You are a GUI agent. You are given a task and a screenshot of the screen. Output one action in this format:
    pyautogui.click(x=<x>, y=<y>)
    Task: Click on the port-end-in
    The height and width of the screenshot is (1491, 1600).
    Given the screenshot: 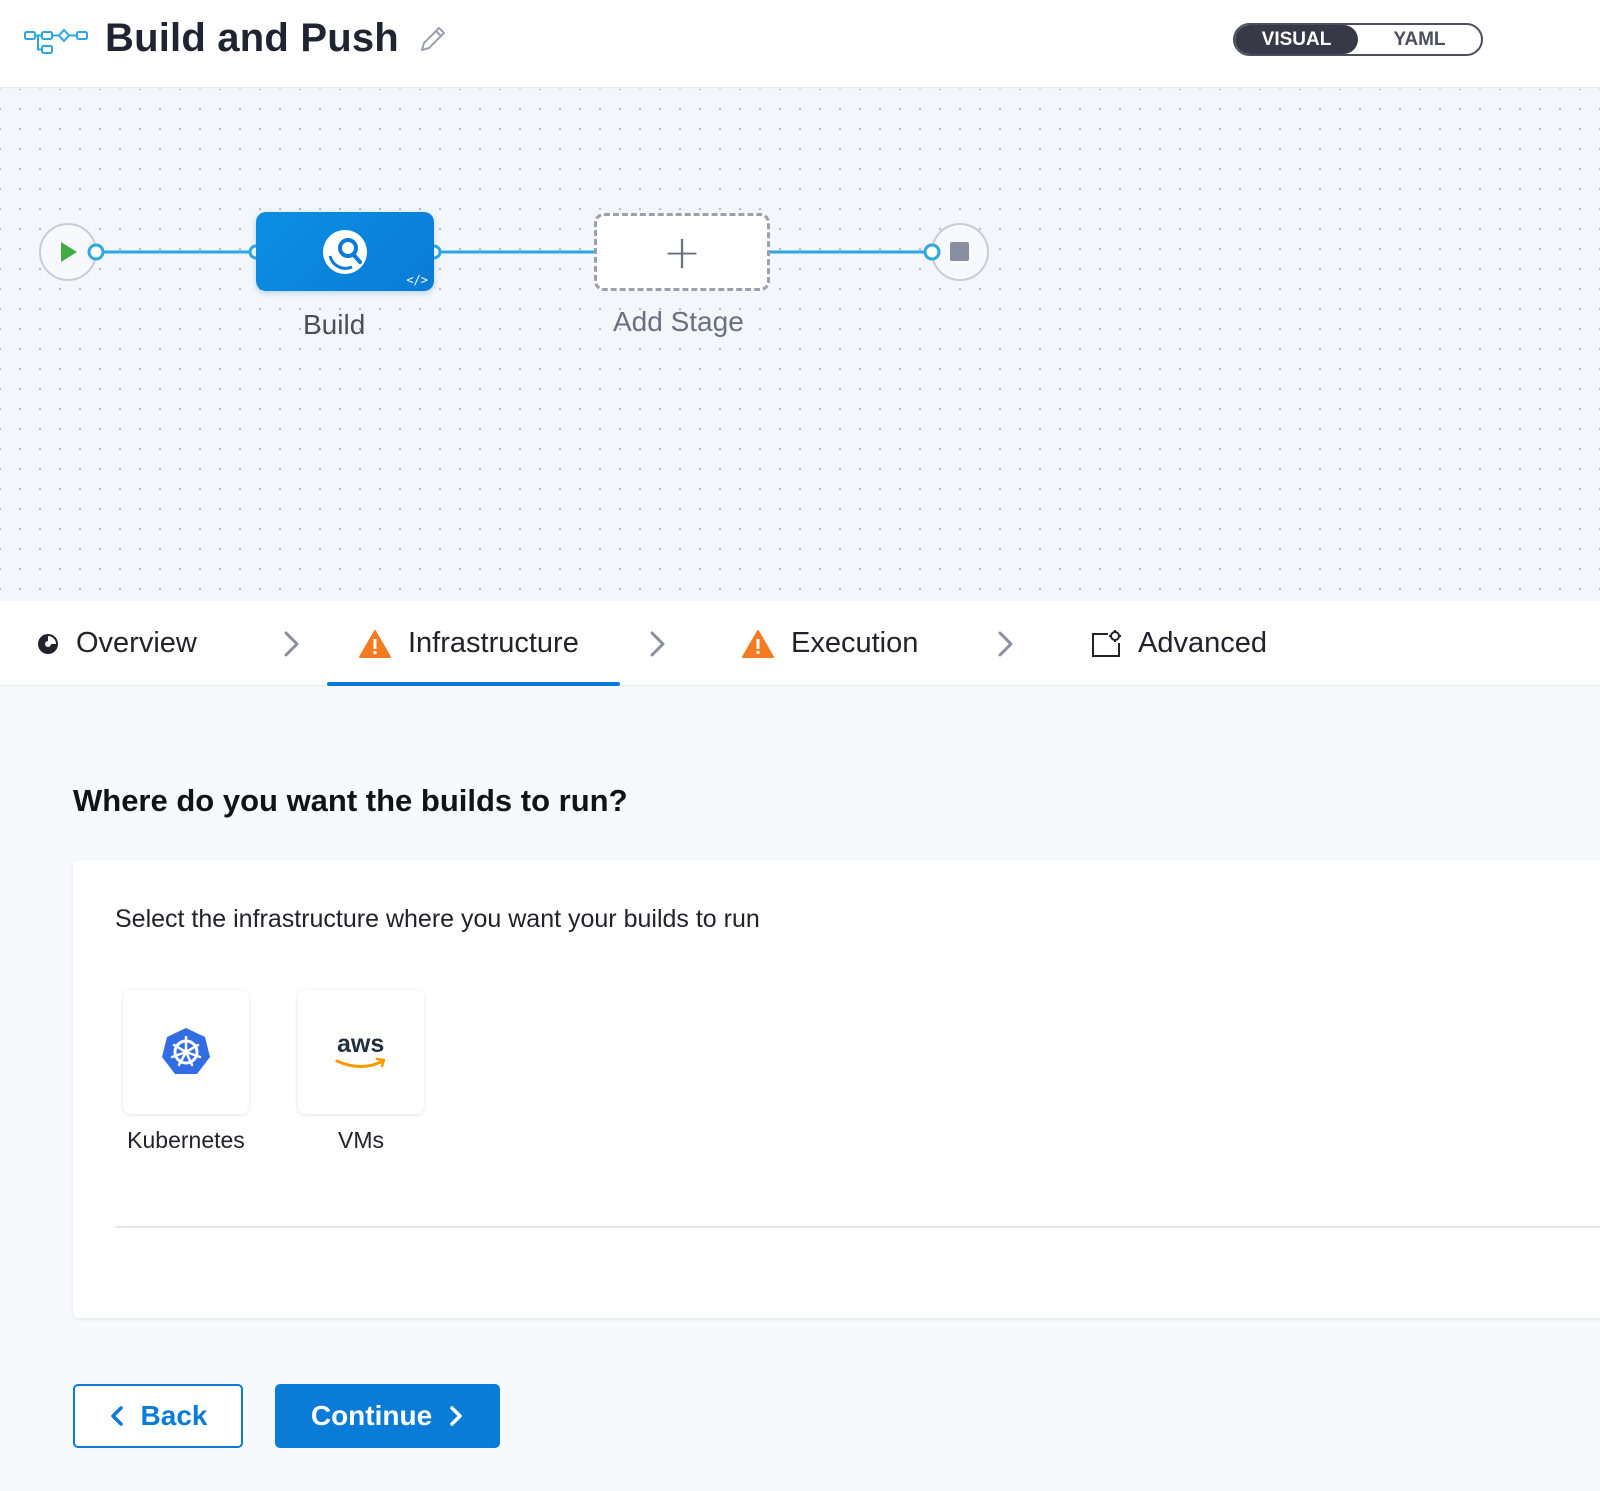 What is the action you would take?
    pyautogui.click(x=932, y=252)
    